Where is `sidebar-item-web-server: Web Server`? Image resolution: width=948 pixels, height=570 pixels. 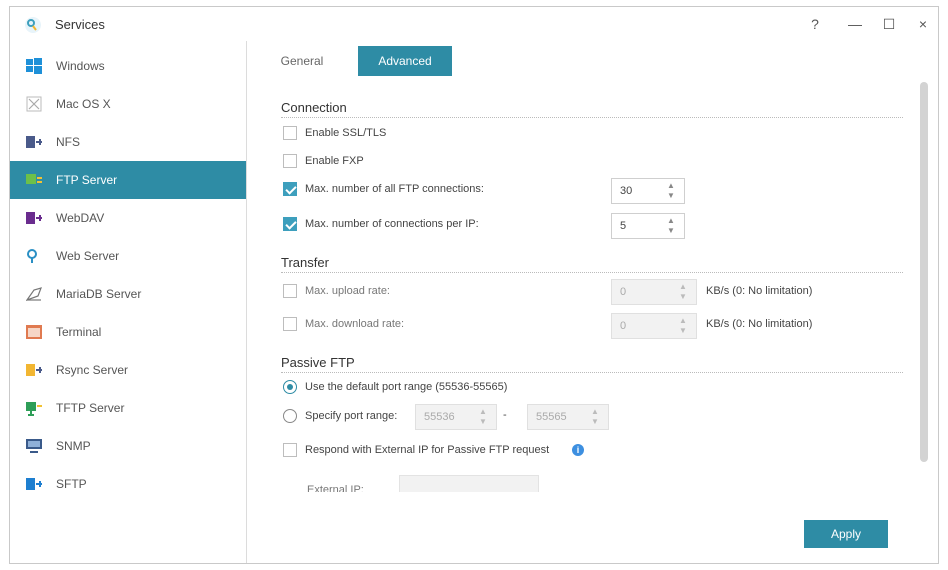 sidebar-item-web-server: Web Server is located at coordinates (128, 256).